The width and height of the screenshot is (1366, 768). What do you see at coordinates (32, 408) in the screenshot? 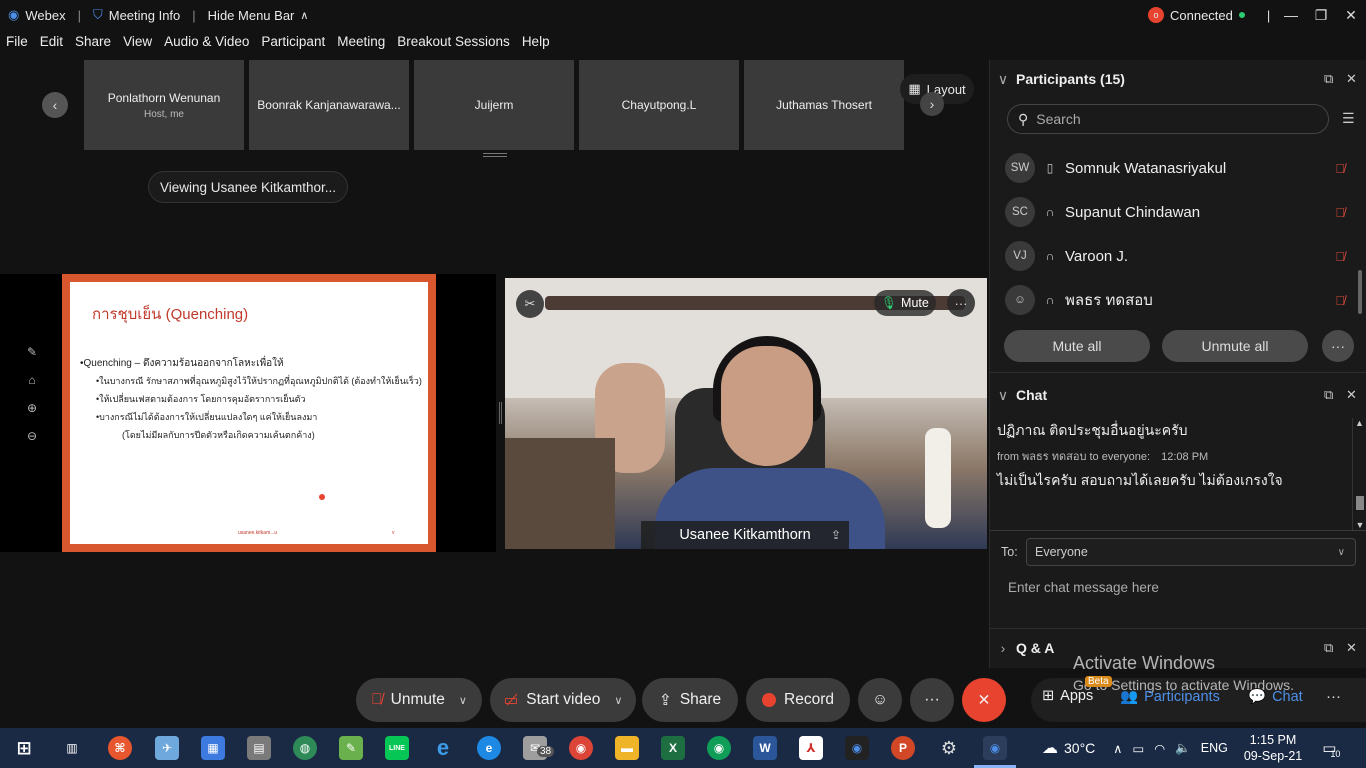
I see `zoom-in-icon: ⊕` at bounding box center [32, 408].